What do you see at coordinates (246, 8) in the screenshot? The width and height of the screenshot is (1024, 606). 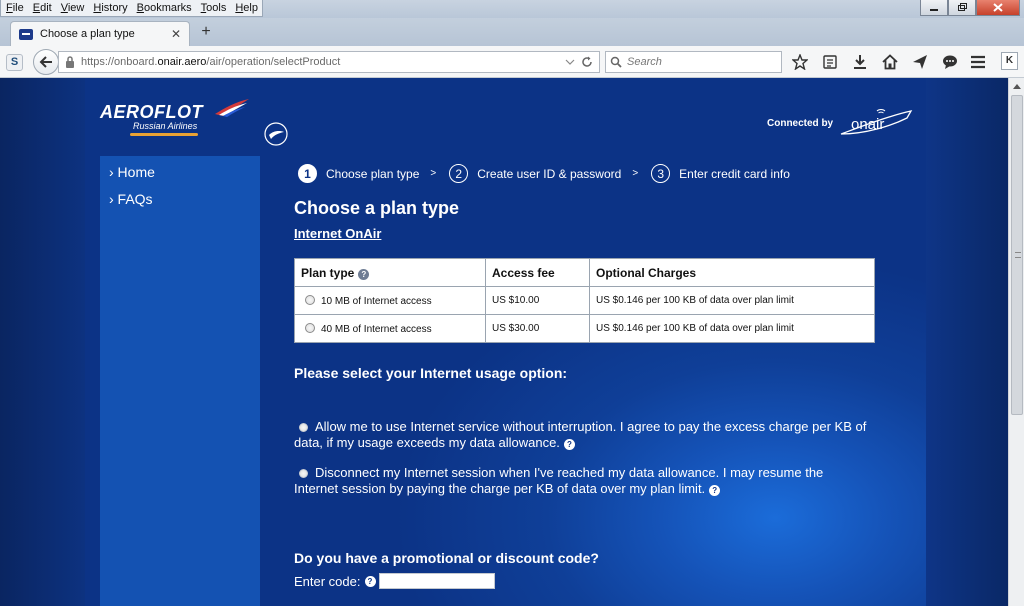 I see `menu-help: Help` at bounding box center [246, 8].